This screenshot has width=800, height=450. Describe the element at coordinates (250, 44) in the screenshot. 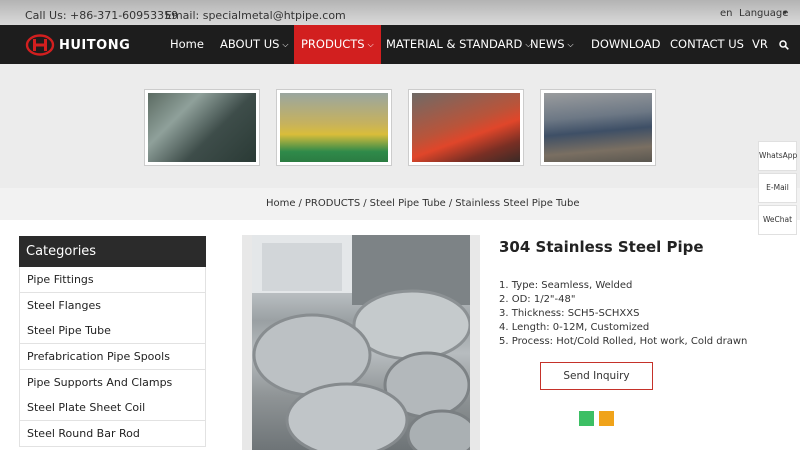

I see `nav-about-label: ABOUT US` at that location.